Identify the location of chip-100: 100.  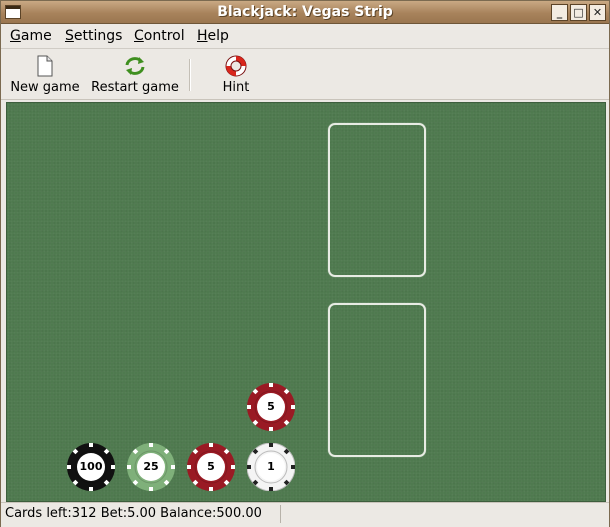
(91, 467).